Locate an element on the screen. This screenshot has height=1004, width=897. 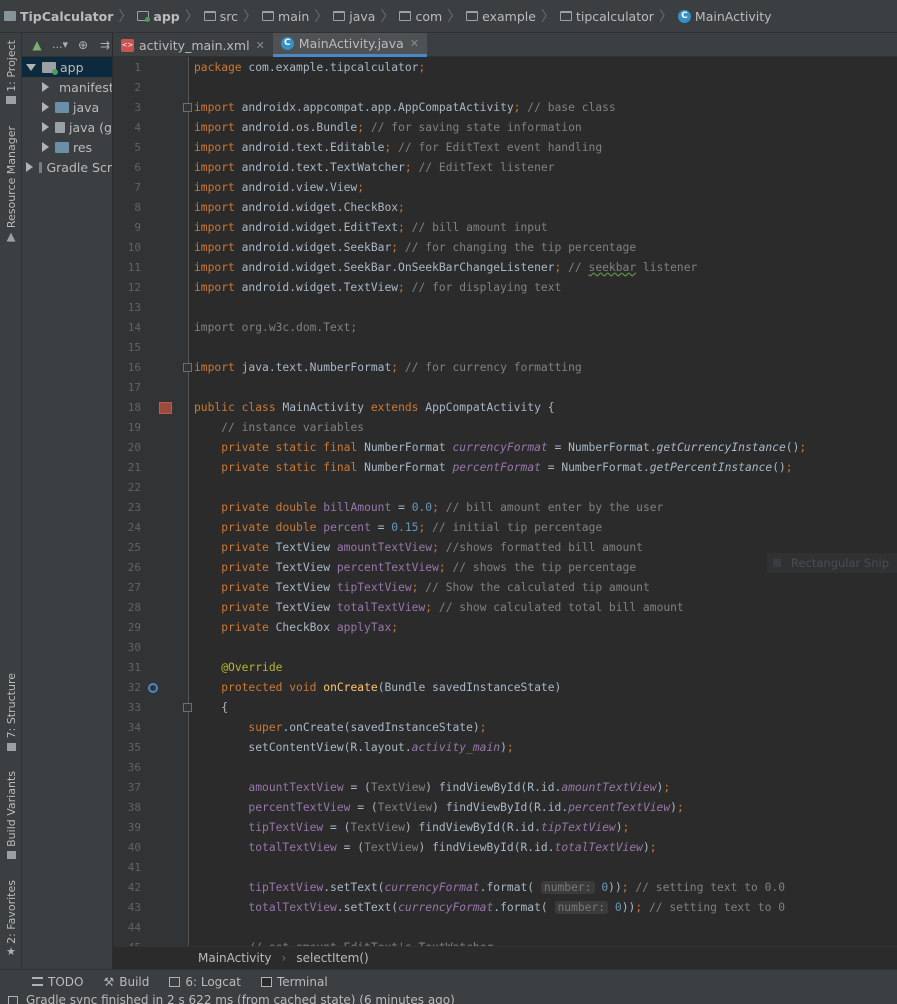
breadcrumb-class: MainActivity is located at coordinates (235, 958).